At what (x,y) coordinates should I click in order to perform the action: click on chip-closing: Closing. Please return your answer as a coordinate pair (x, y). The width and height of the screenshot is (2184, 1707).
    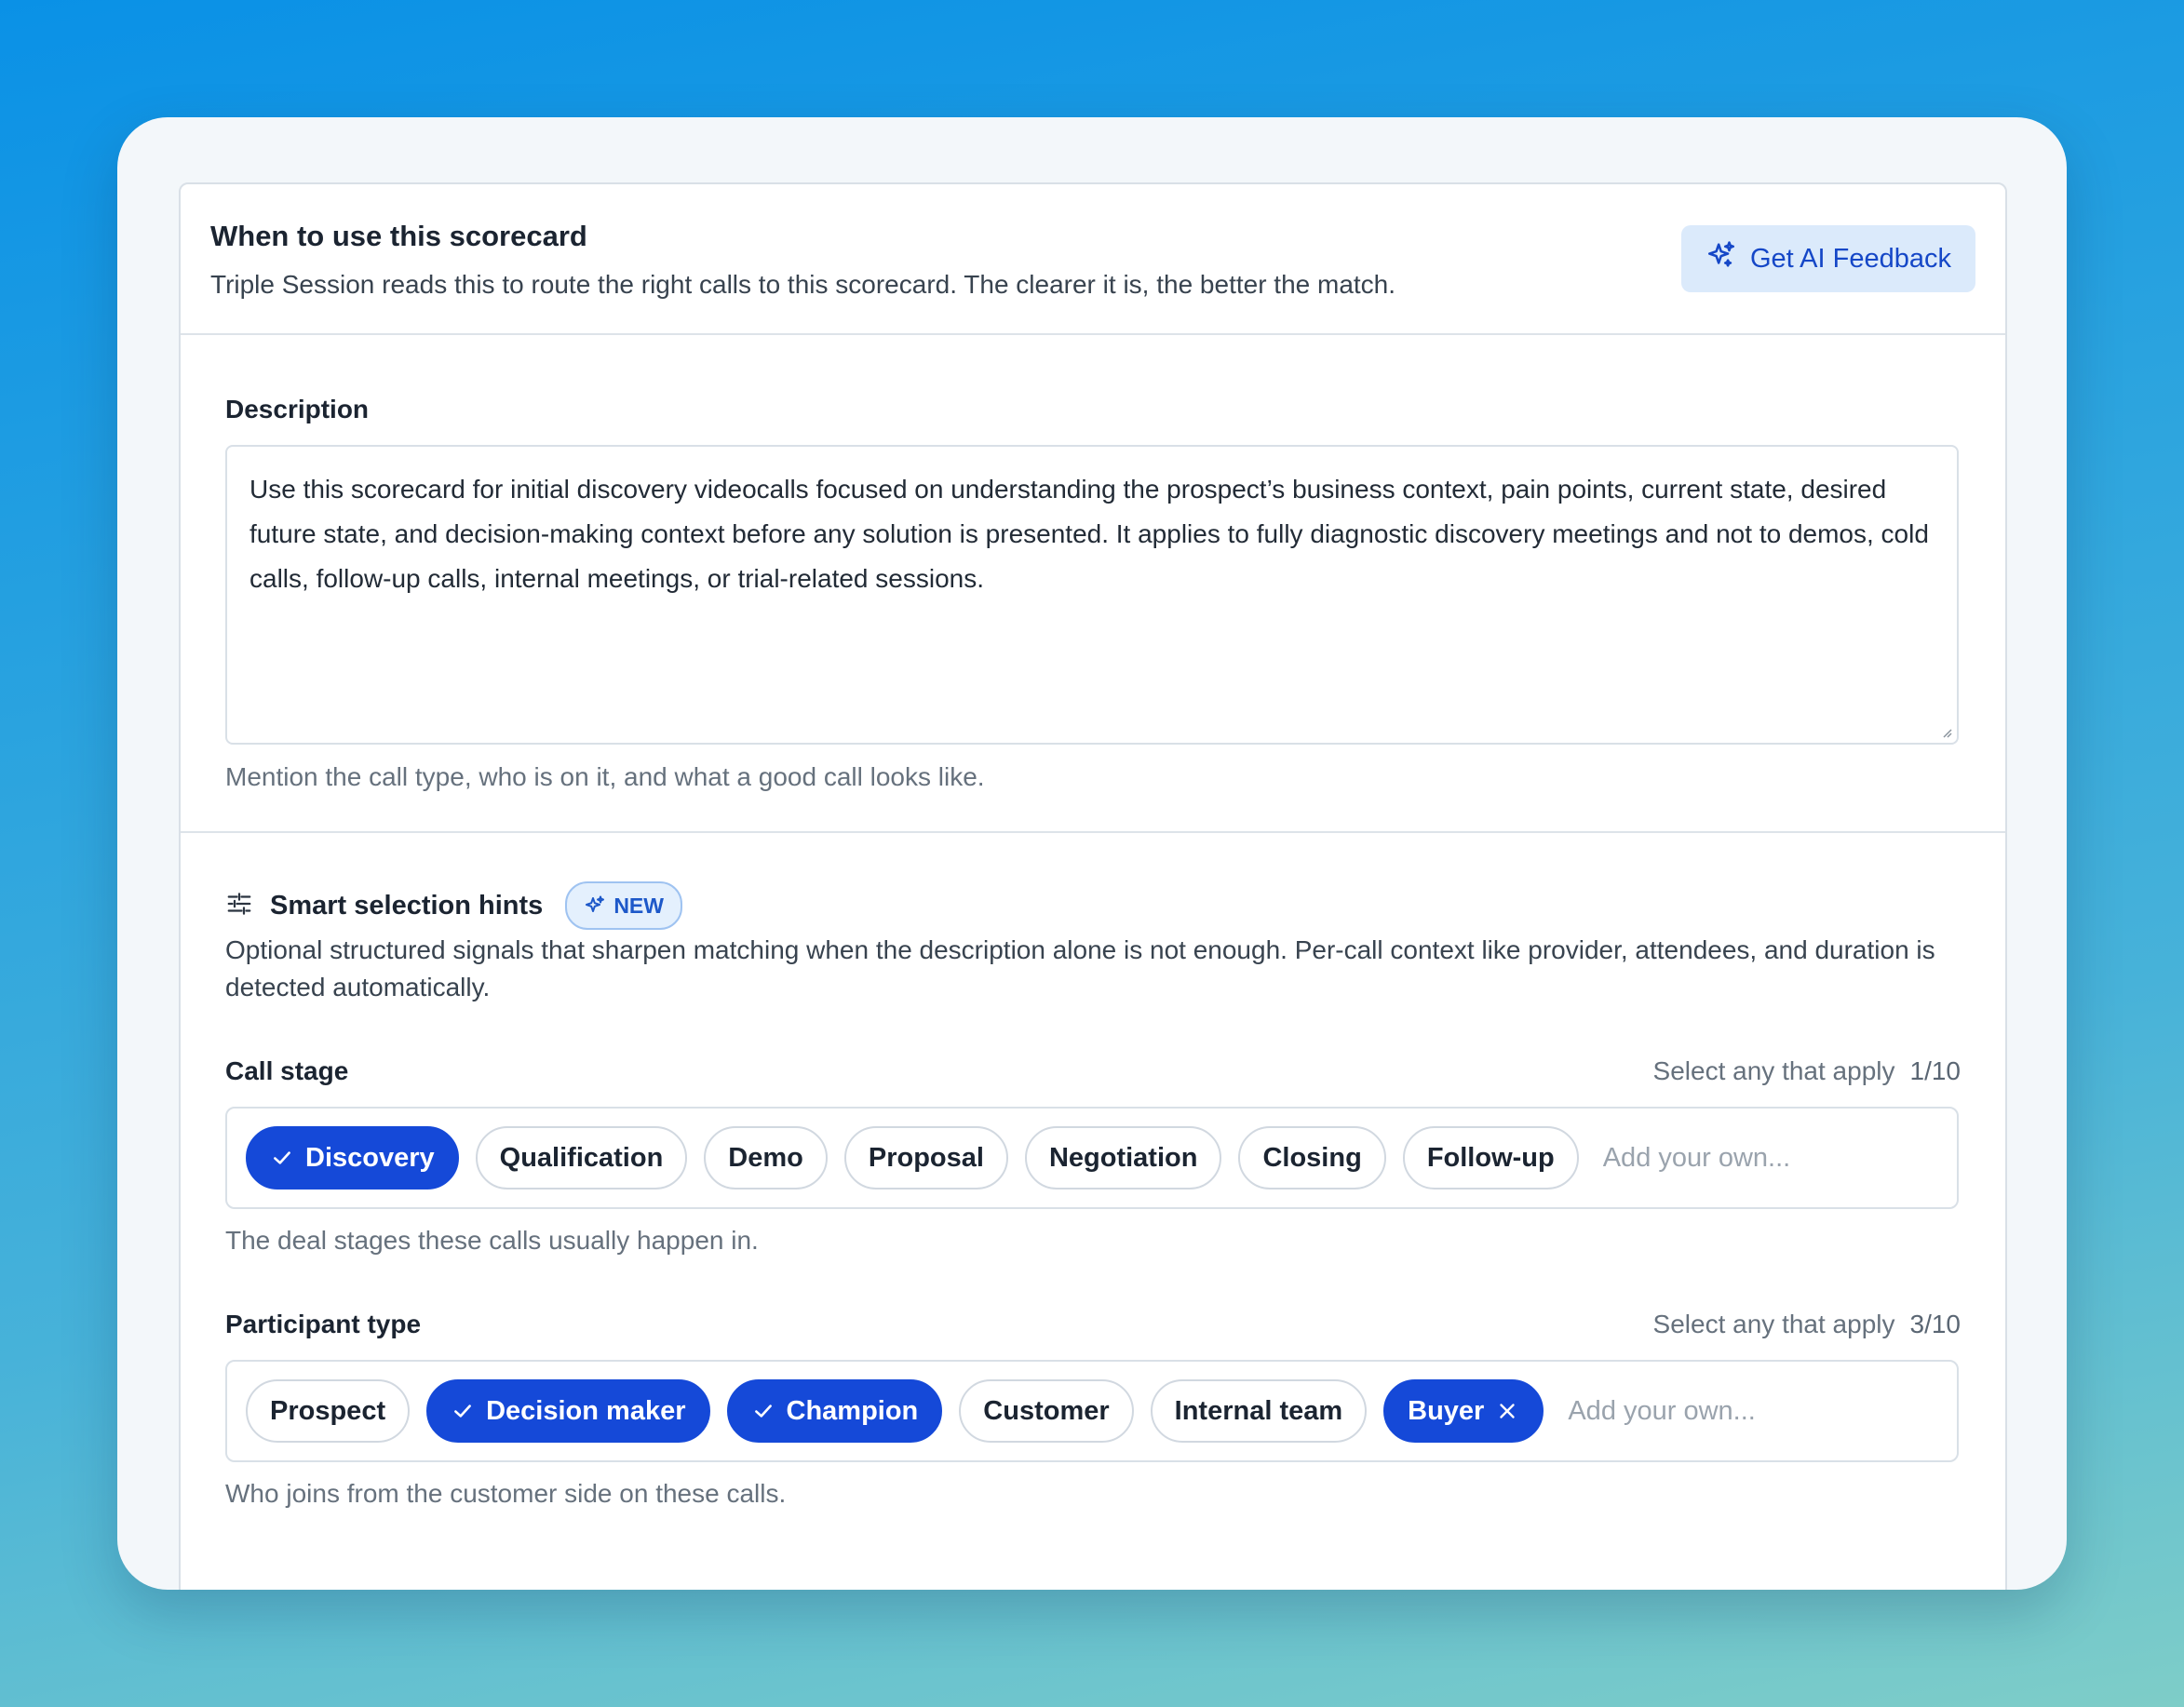
    Looking at the image, I should click on (1312, 1158).